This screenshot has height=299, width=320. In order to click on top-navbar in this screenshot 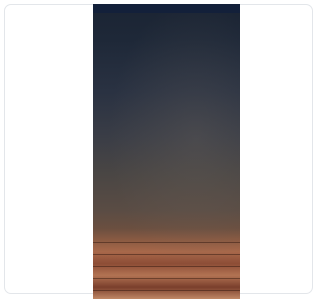, I will do `click(166, 8)`.